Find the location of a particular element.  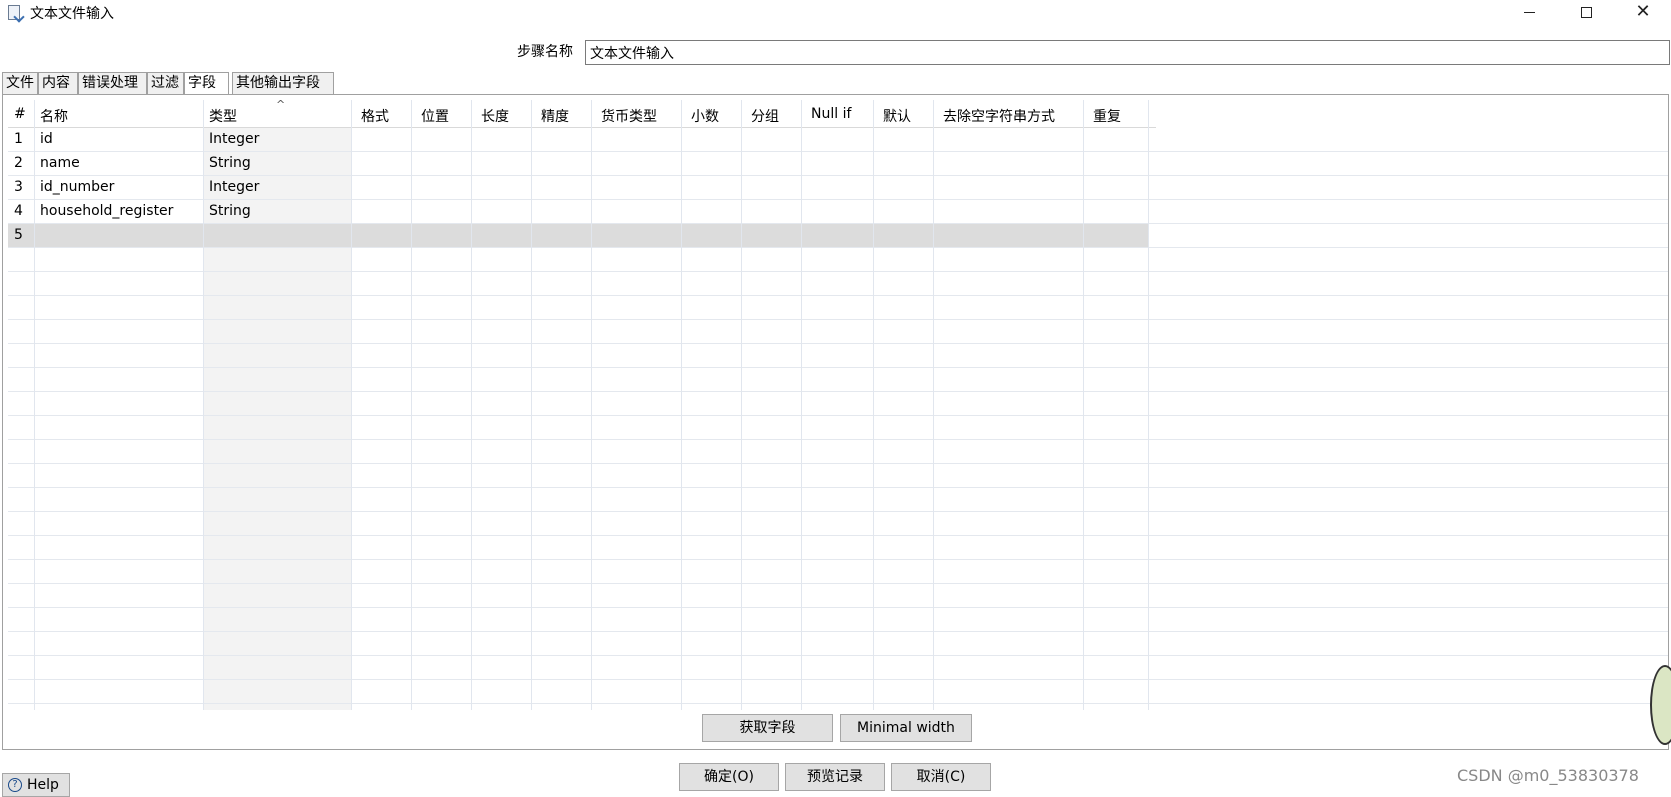

help-label: Help is located at coordinates (43, 785).